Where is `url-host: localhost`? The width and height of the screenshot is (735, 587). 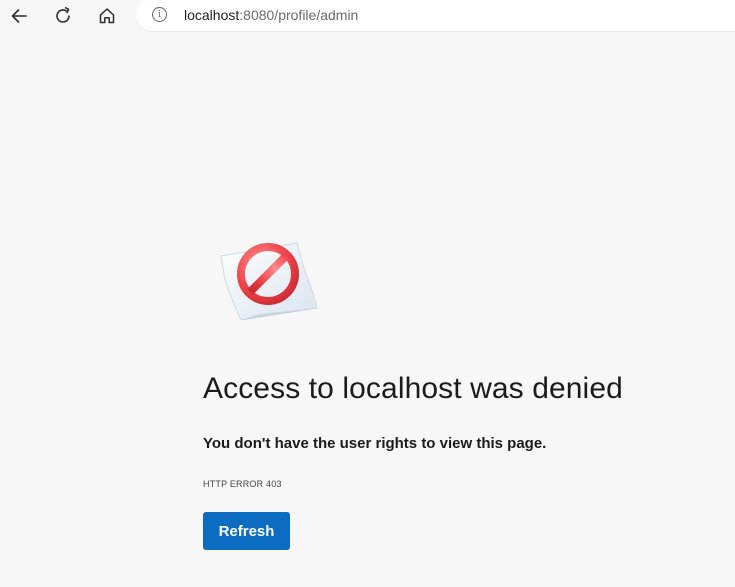 url-host: localhost is located at coordinates (212, 15).